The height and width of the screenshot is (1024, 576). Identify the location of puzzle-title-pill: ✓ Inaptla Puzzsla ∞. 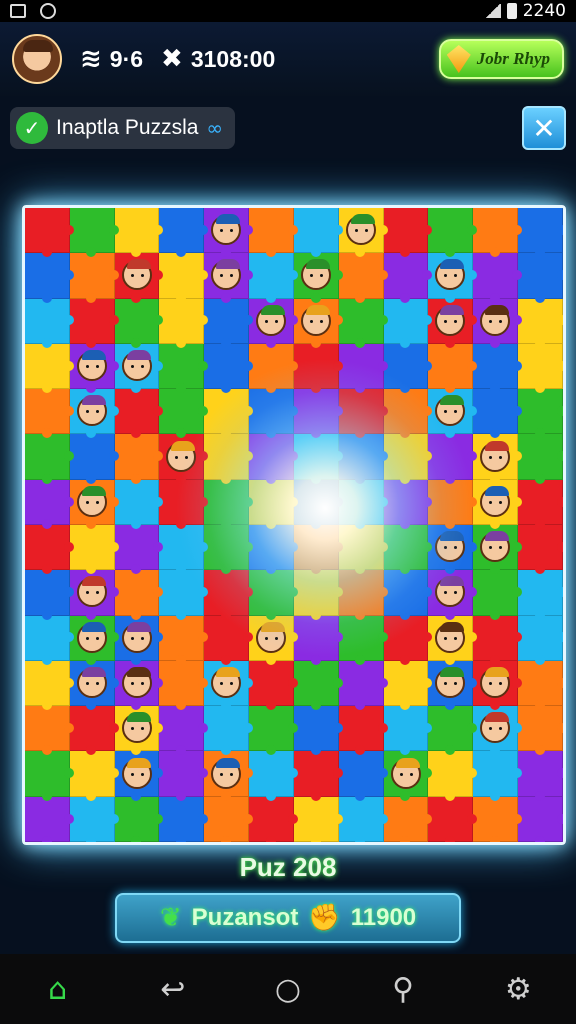
(123, 128).